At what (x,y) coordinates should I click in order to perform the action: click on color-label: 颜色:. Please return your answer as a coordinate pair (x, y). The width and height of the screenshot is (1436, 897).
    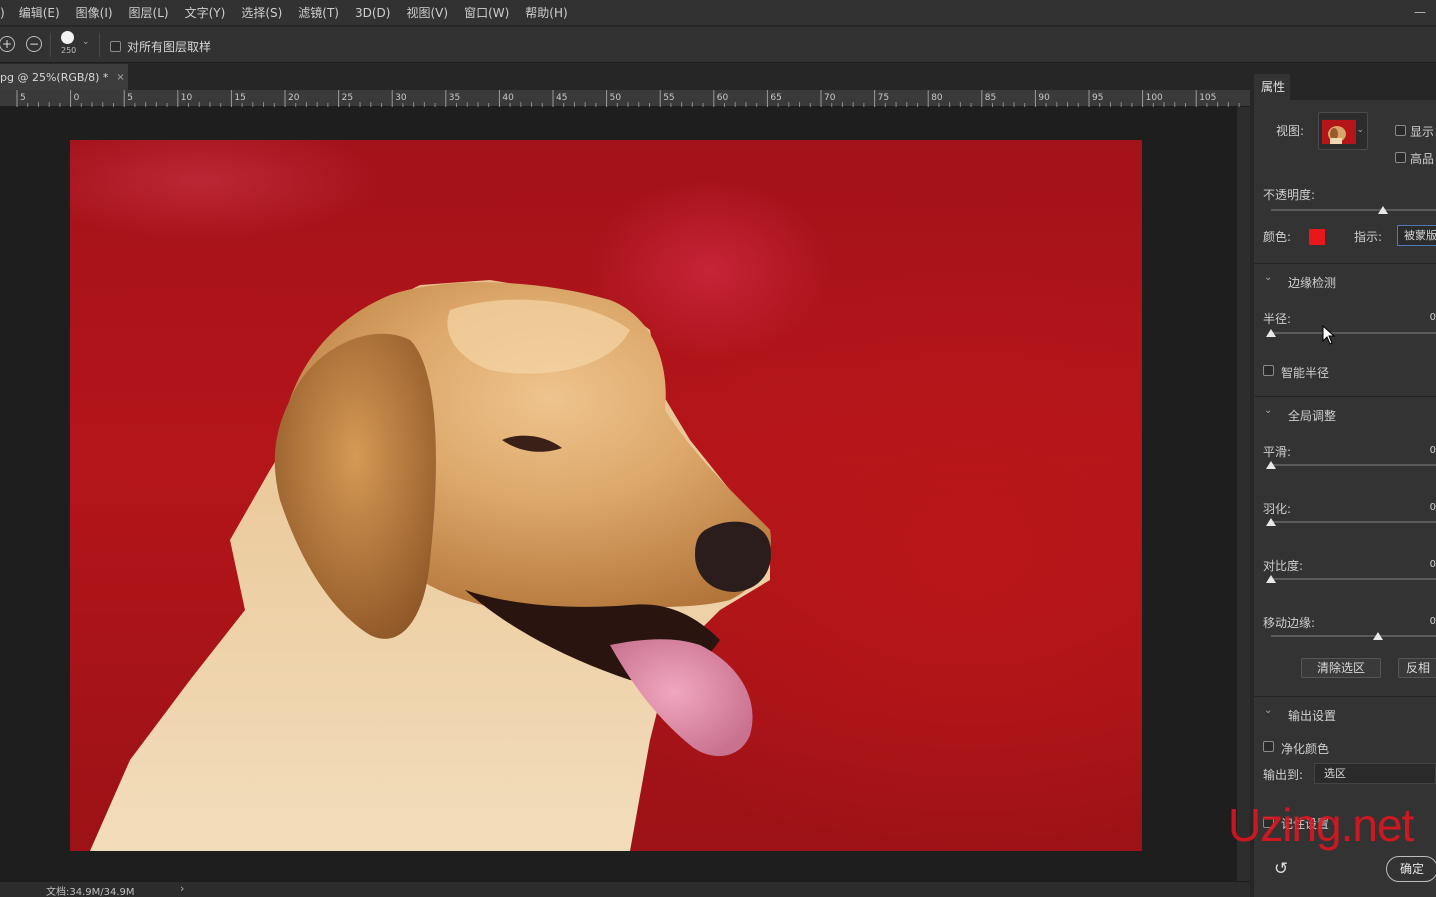
    Looking at the image, I should click on (1277, 237).